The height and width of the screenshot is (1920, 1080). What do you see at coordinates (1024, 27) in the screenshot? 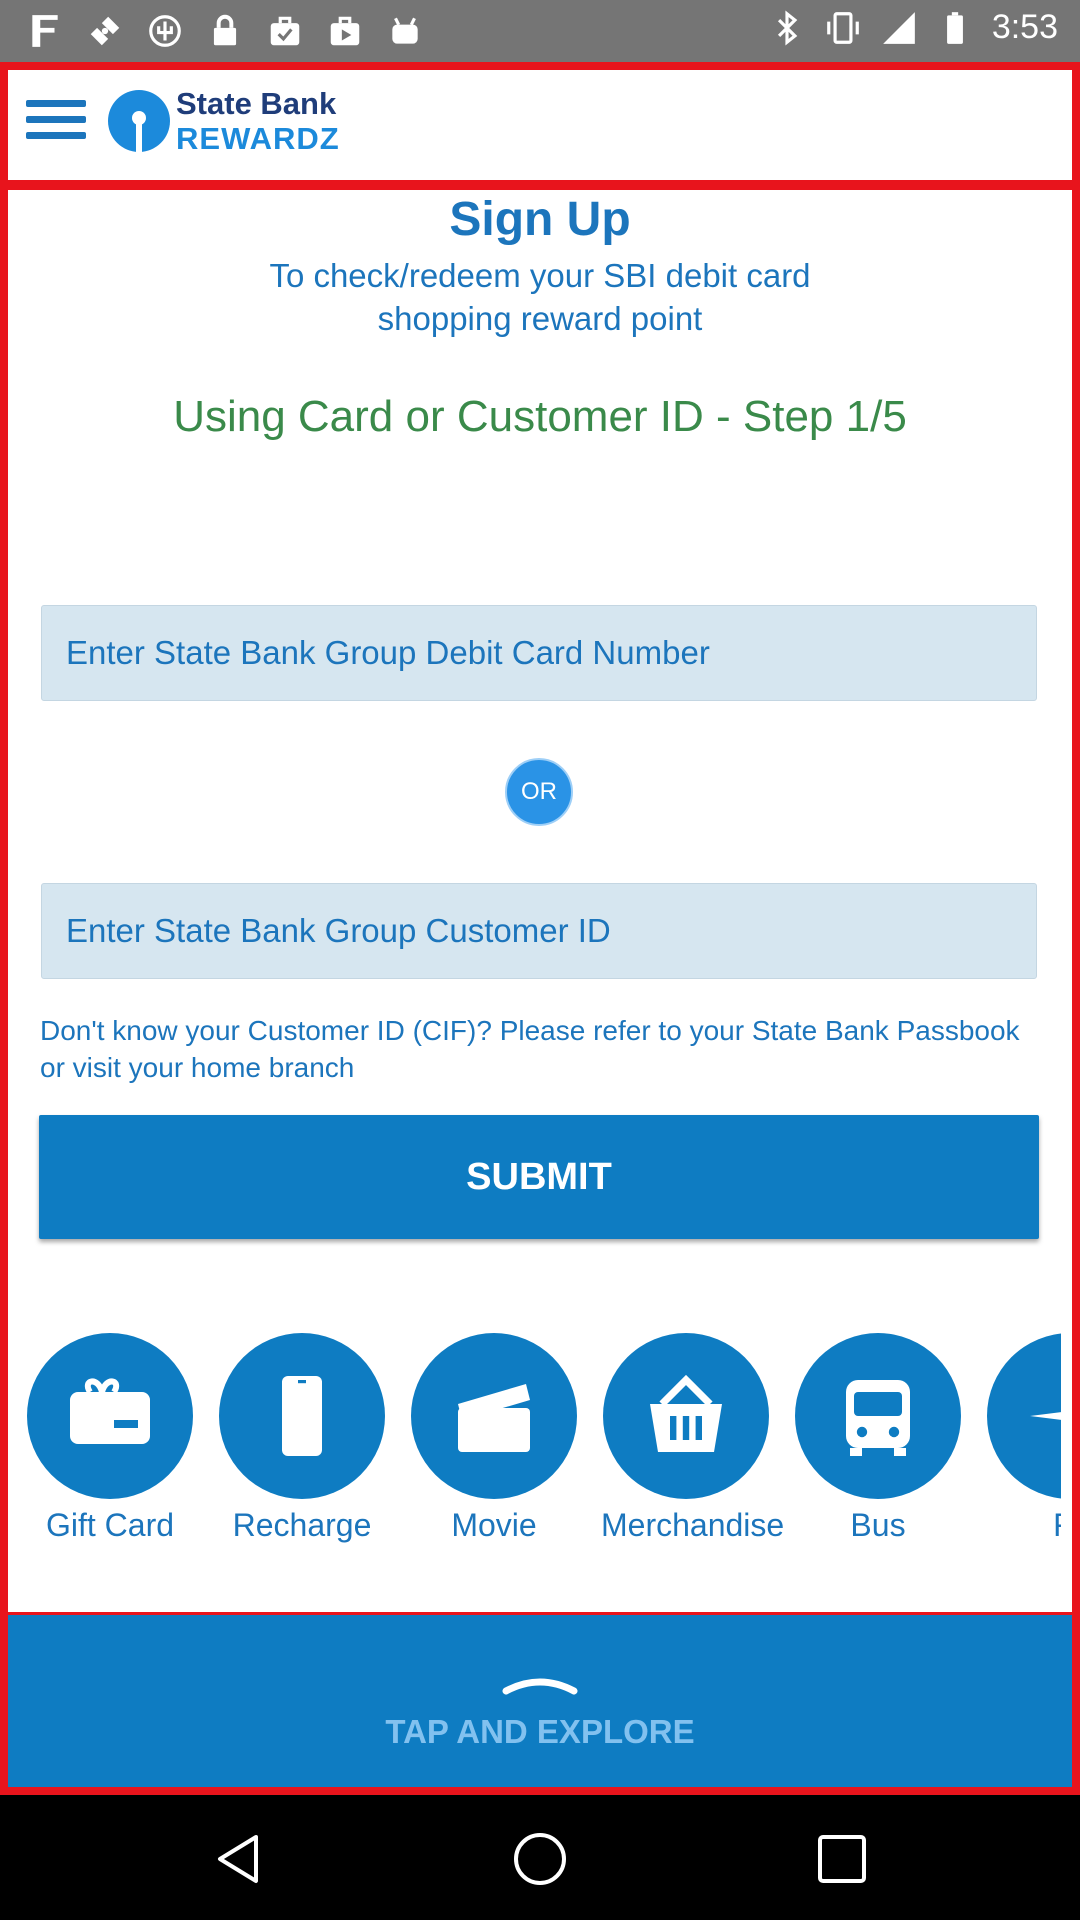
I see `status-time: 3:53` at bounding box center [1024, 27].